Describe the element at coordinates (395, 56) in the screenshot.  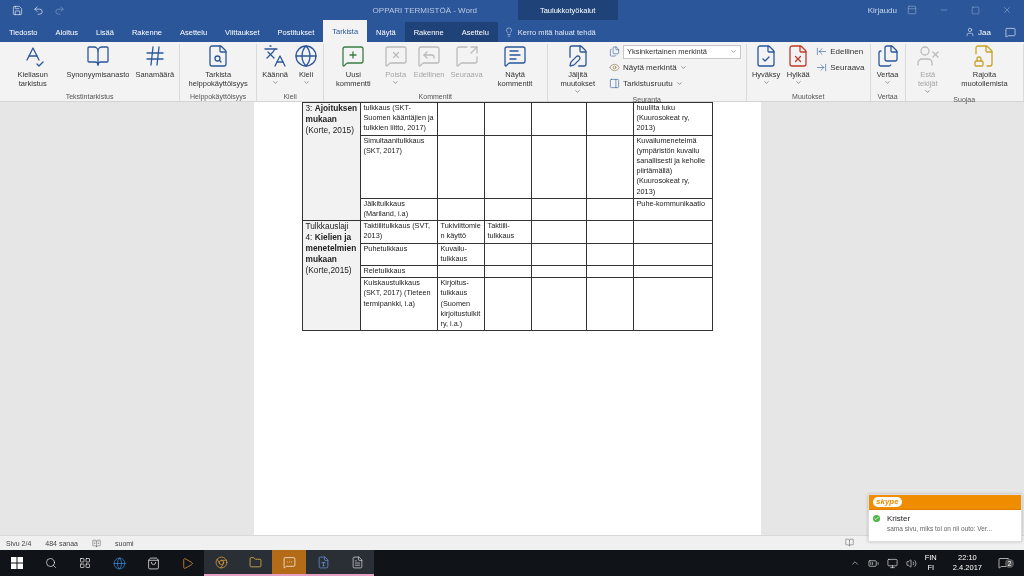
I see `delete-comment-icon` at that location.